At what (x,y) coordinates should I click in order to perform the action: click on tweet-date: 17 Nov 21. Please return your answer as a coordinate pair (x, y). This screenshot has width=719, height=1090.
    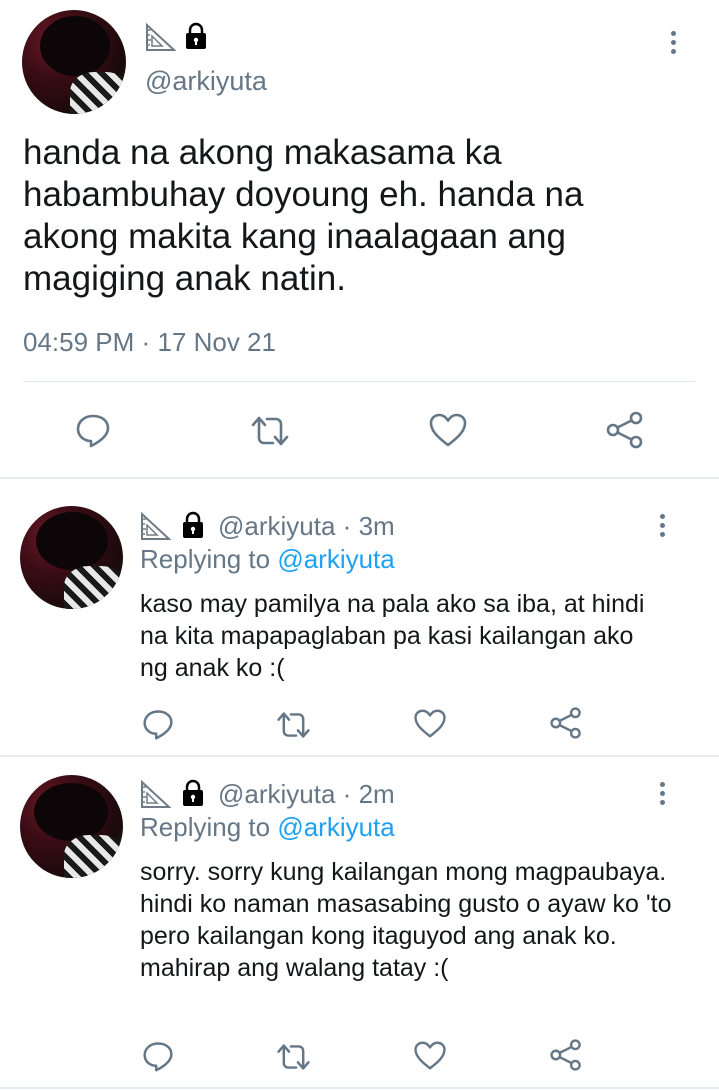
    Looking at the image, I should click on (216, 342).